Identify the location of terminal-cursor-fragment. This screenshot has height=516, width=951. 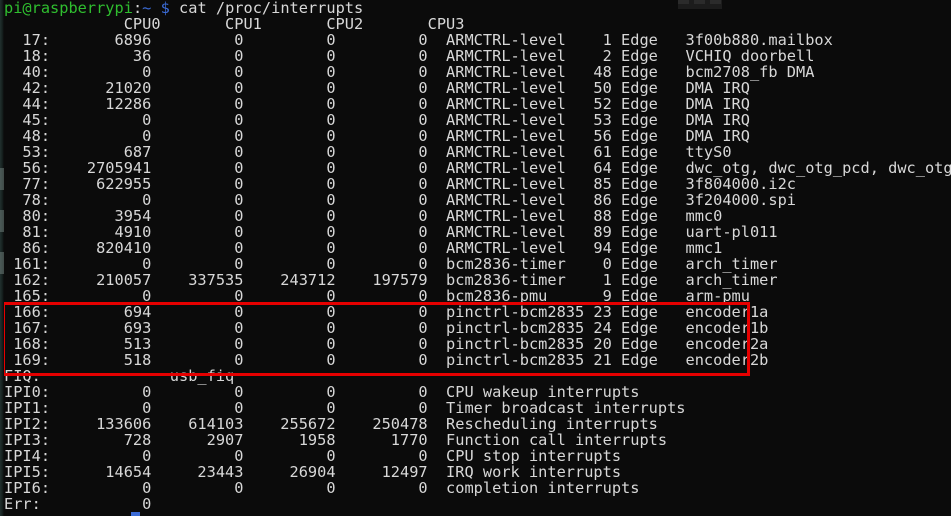
(135, 514).